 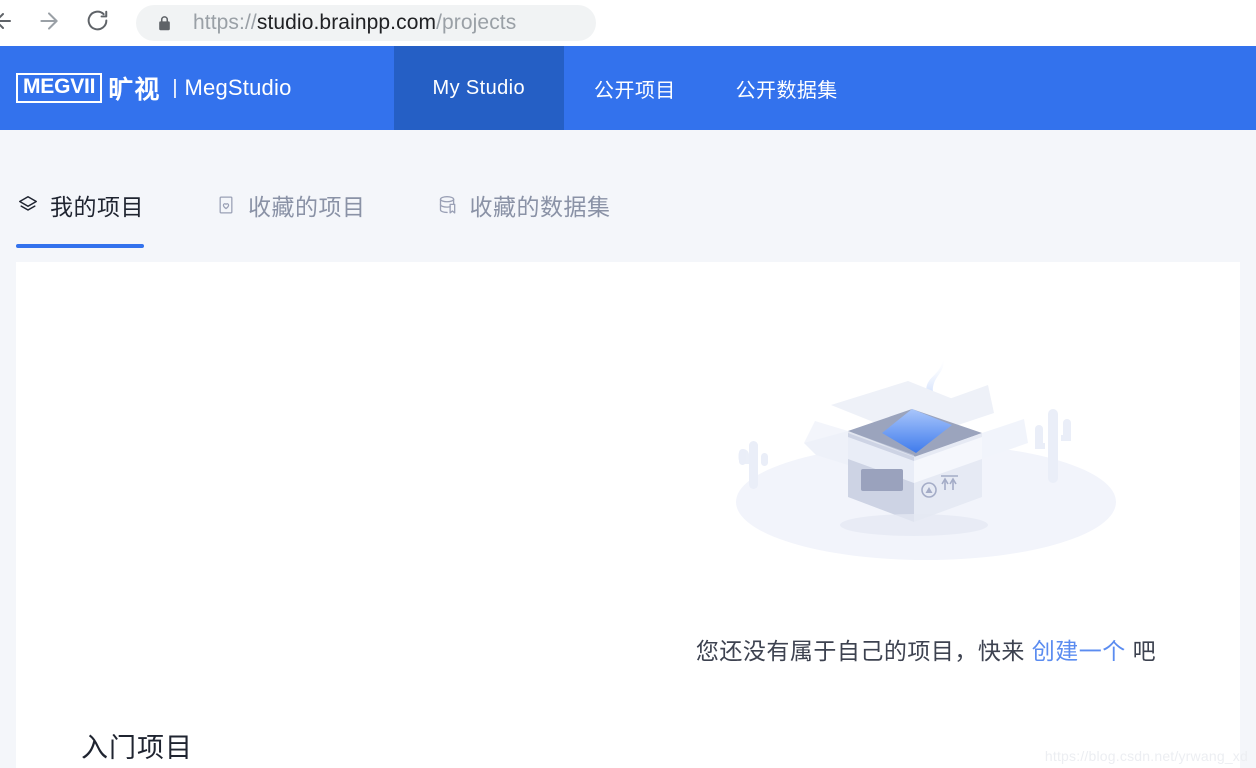 I want to click on reload-button, so click(x=97, y=23).